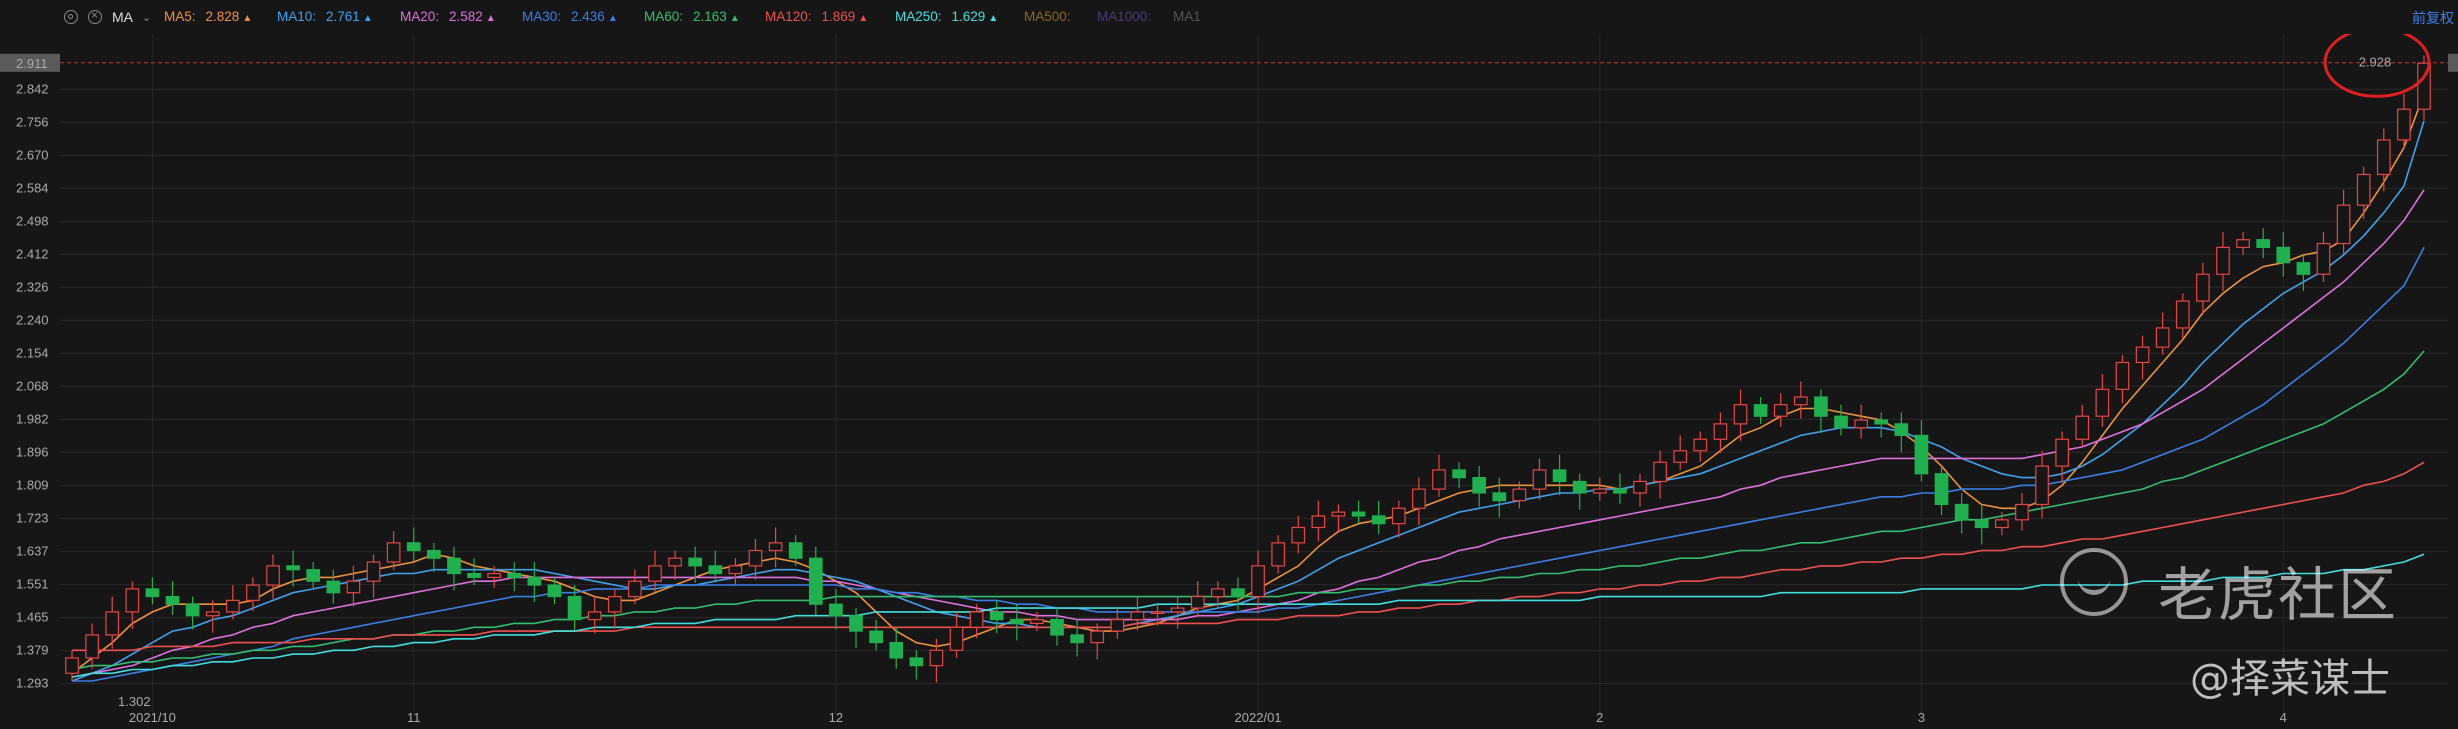  I want to click on adjust-mode-button: 前复权, so click(2433, 18).